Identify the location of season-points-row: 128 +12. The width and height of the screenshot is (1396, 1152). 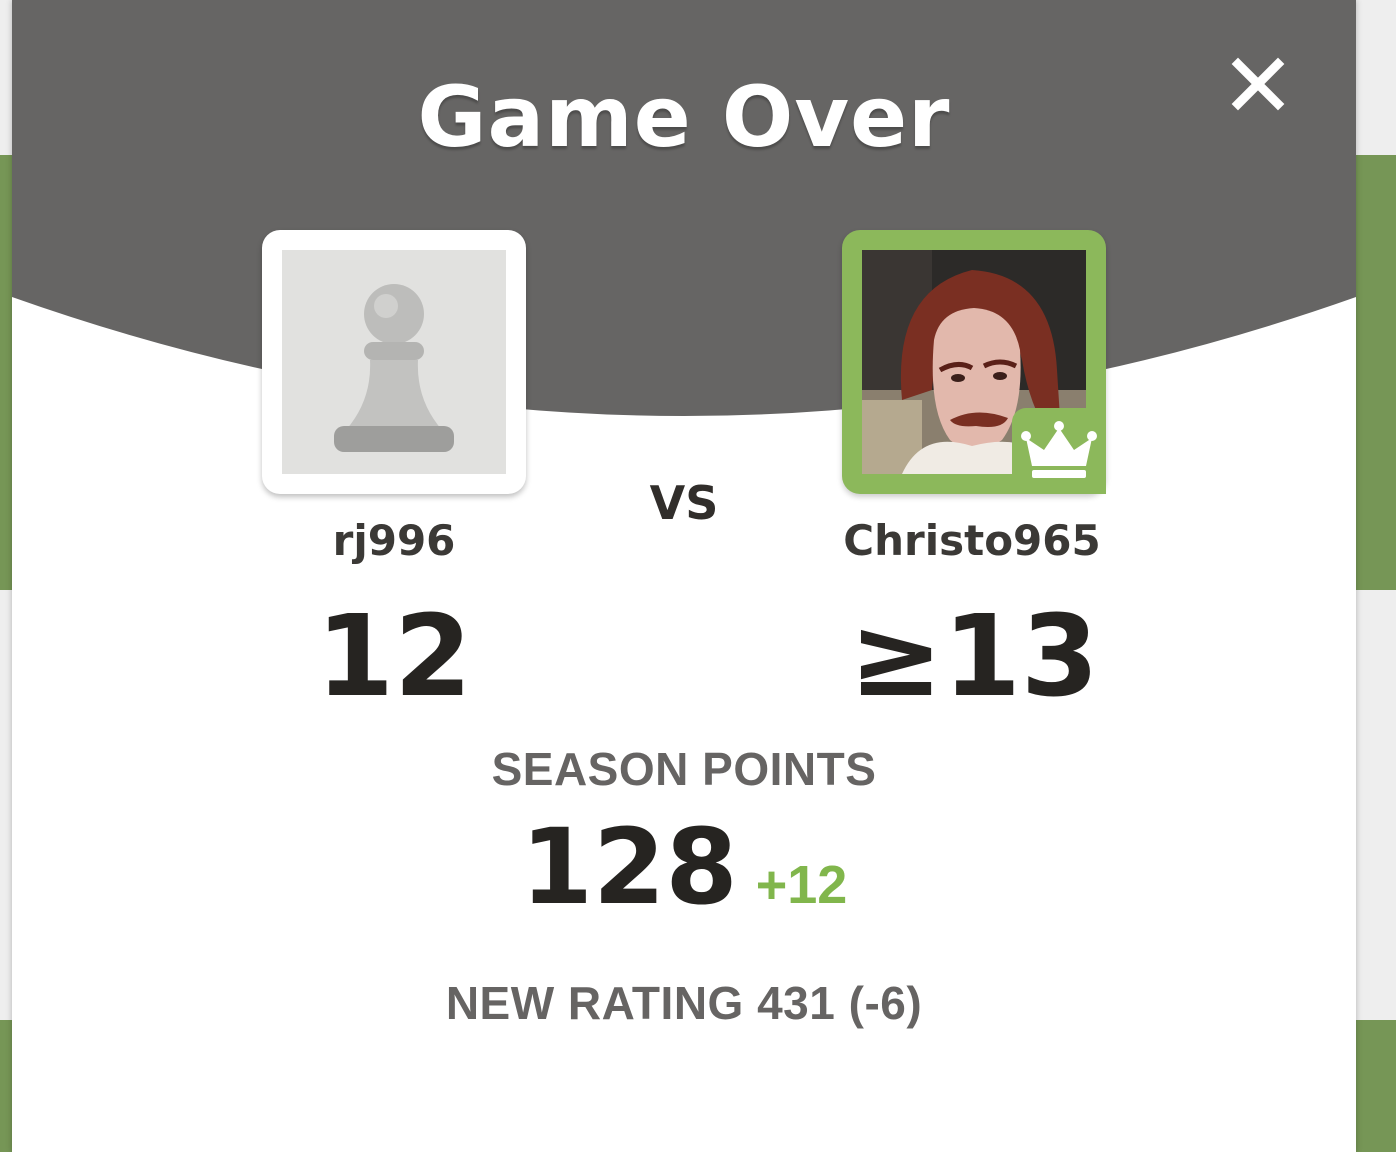
(684, 867).